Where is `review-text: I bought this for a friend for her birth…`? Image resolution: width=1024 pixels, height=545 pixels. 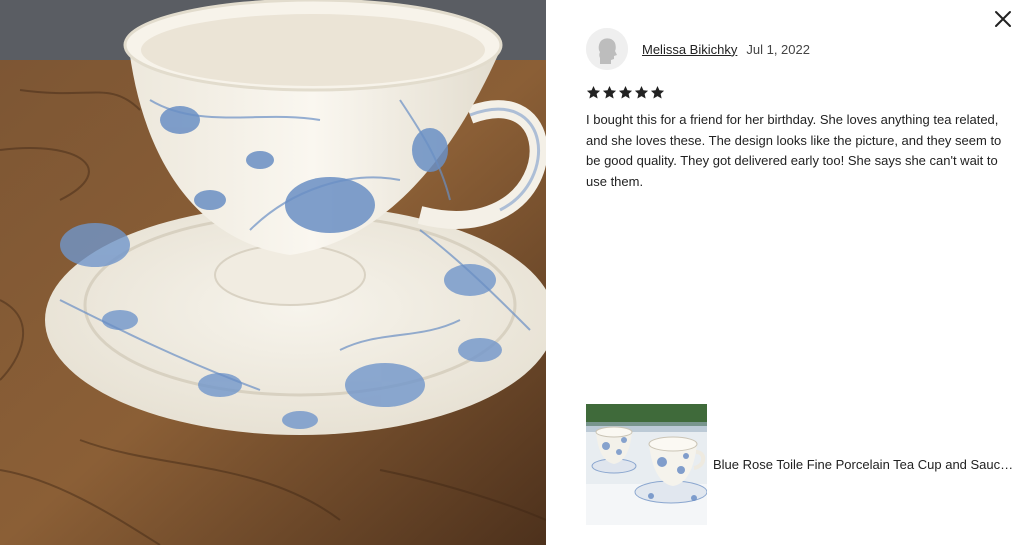
review-text: I bought this for a friend for her birth… is located at coordinates (794, 150).